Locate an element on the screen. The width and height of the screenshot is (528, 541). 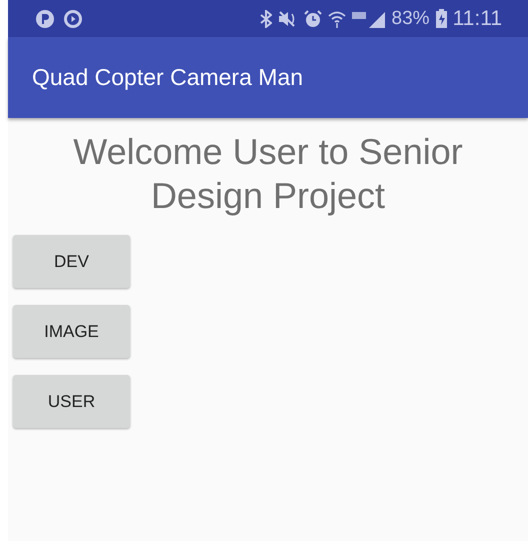
bluetooth-icon is located at coordinates (266, 19).